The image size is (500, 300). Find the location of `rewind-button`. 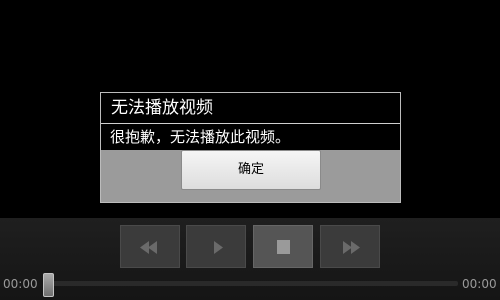

rewind-button is located at coordinates (150, 246).